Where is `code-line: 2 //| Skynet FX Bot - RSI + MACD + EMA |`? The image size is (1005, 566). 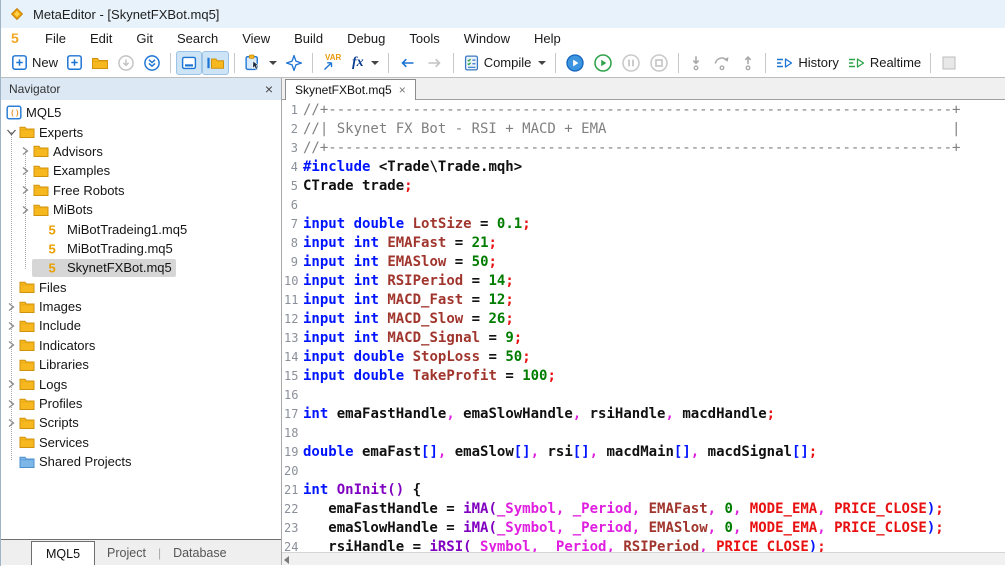 code-line: 2 //| Skynet FX Bot - RSI + MACD + EMA | is located at coordinates (643, 129).